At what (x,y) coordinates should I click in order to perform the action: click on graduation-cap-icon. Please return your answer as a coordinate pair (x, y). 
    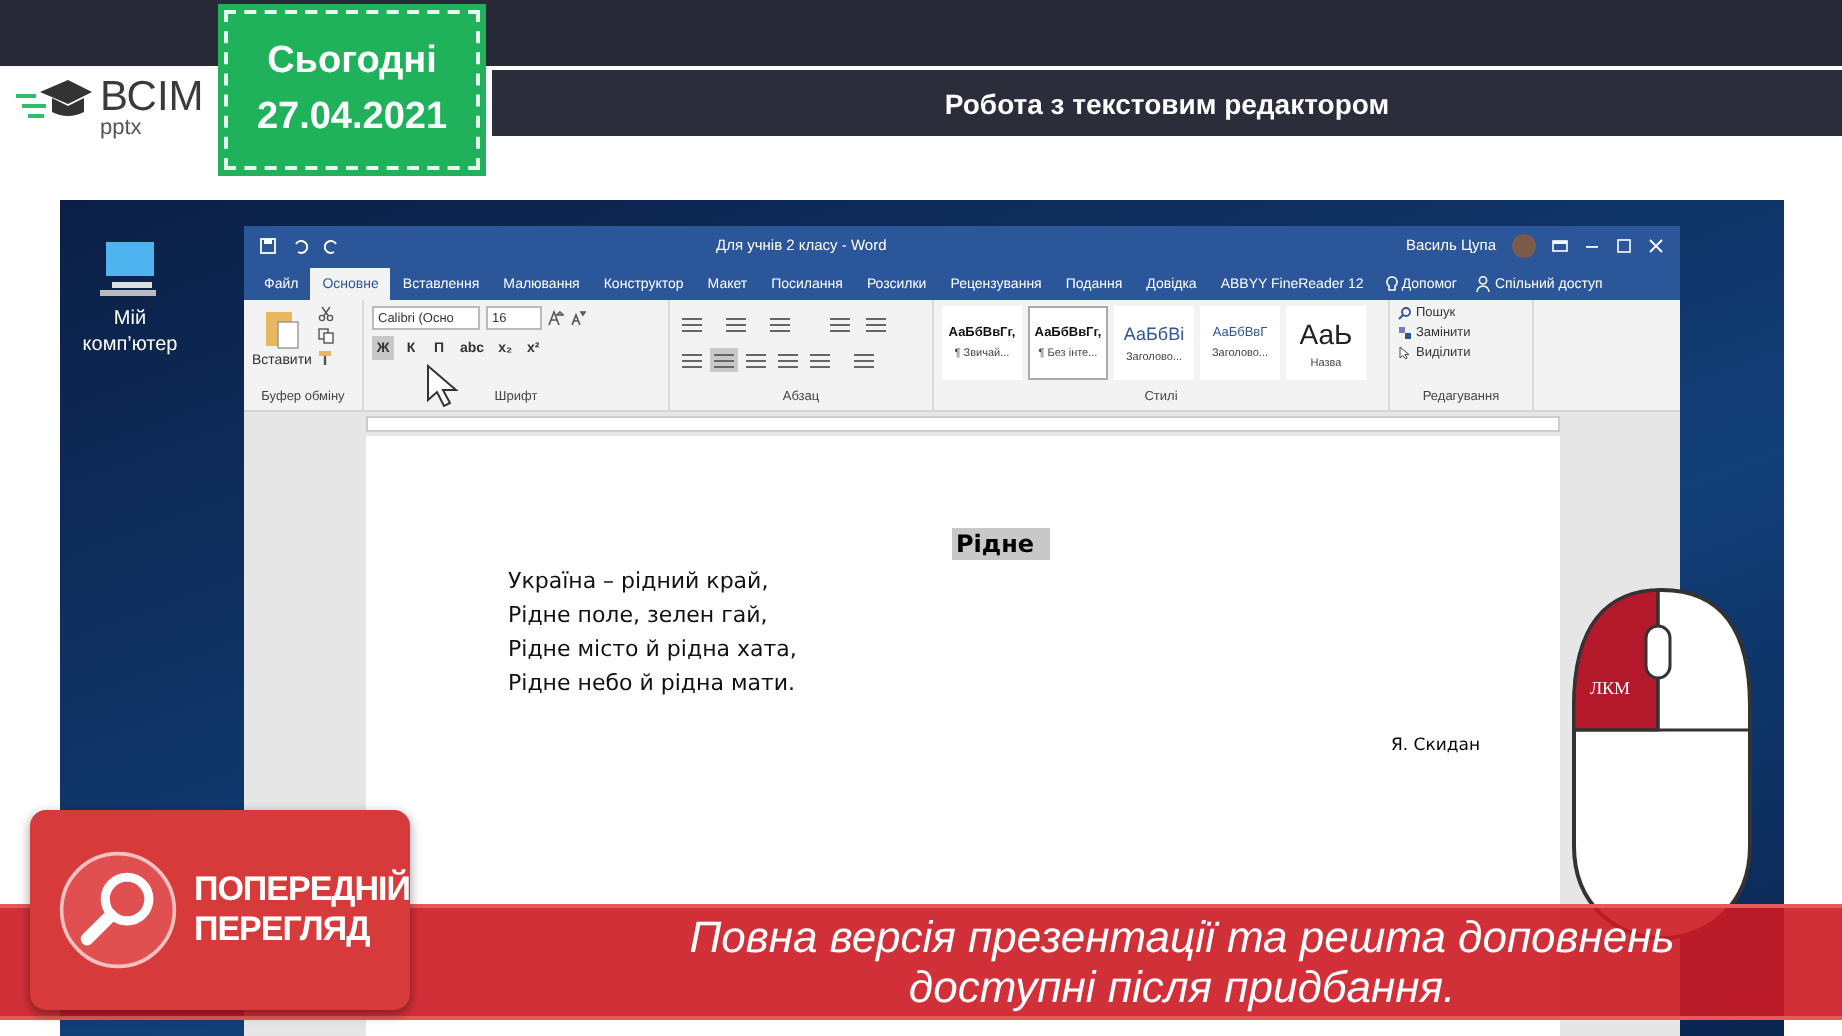
    Looking at the image, I should click on (54, 100).